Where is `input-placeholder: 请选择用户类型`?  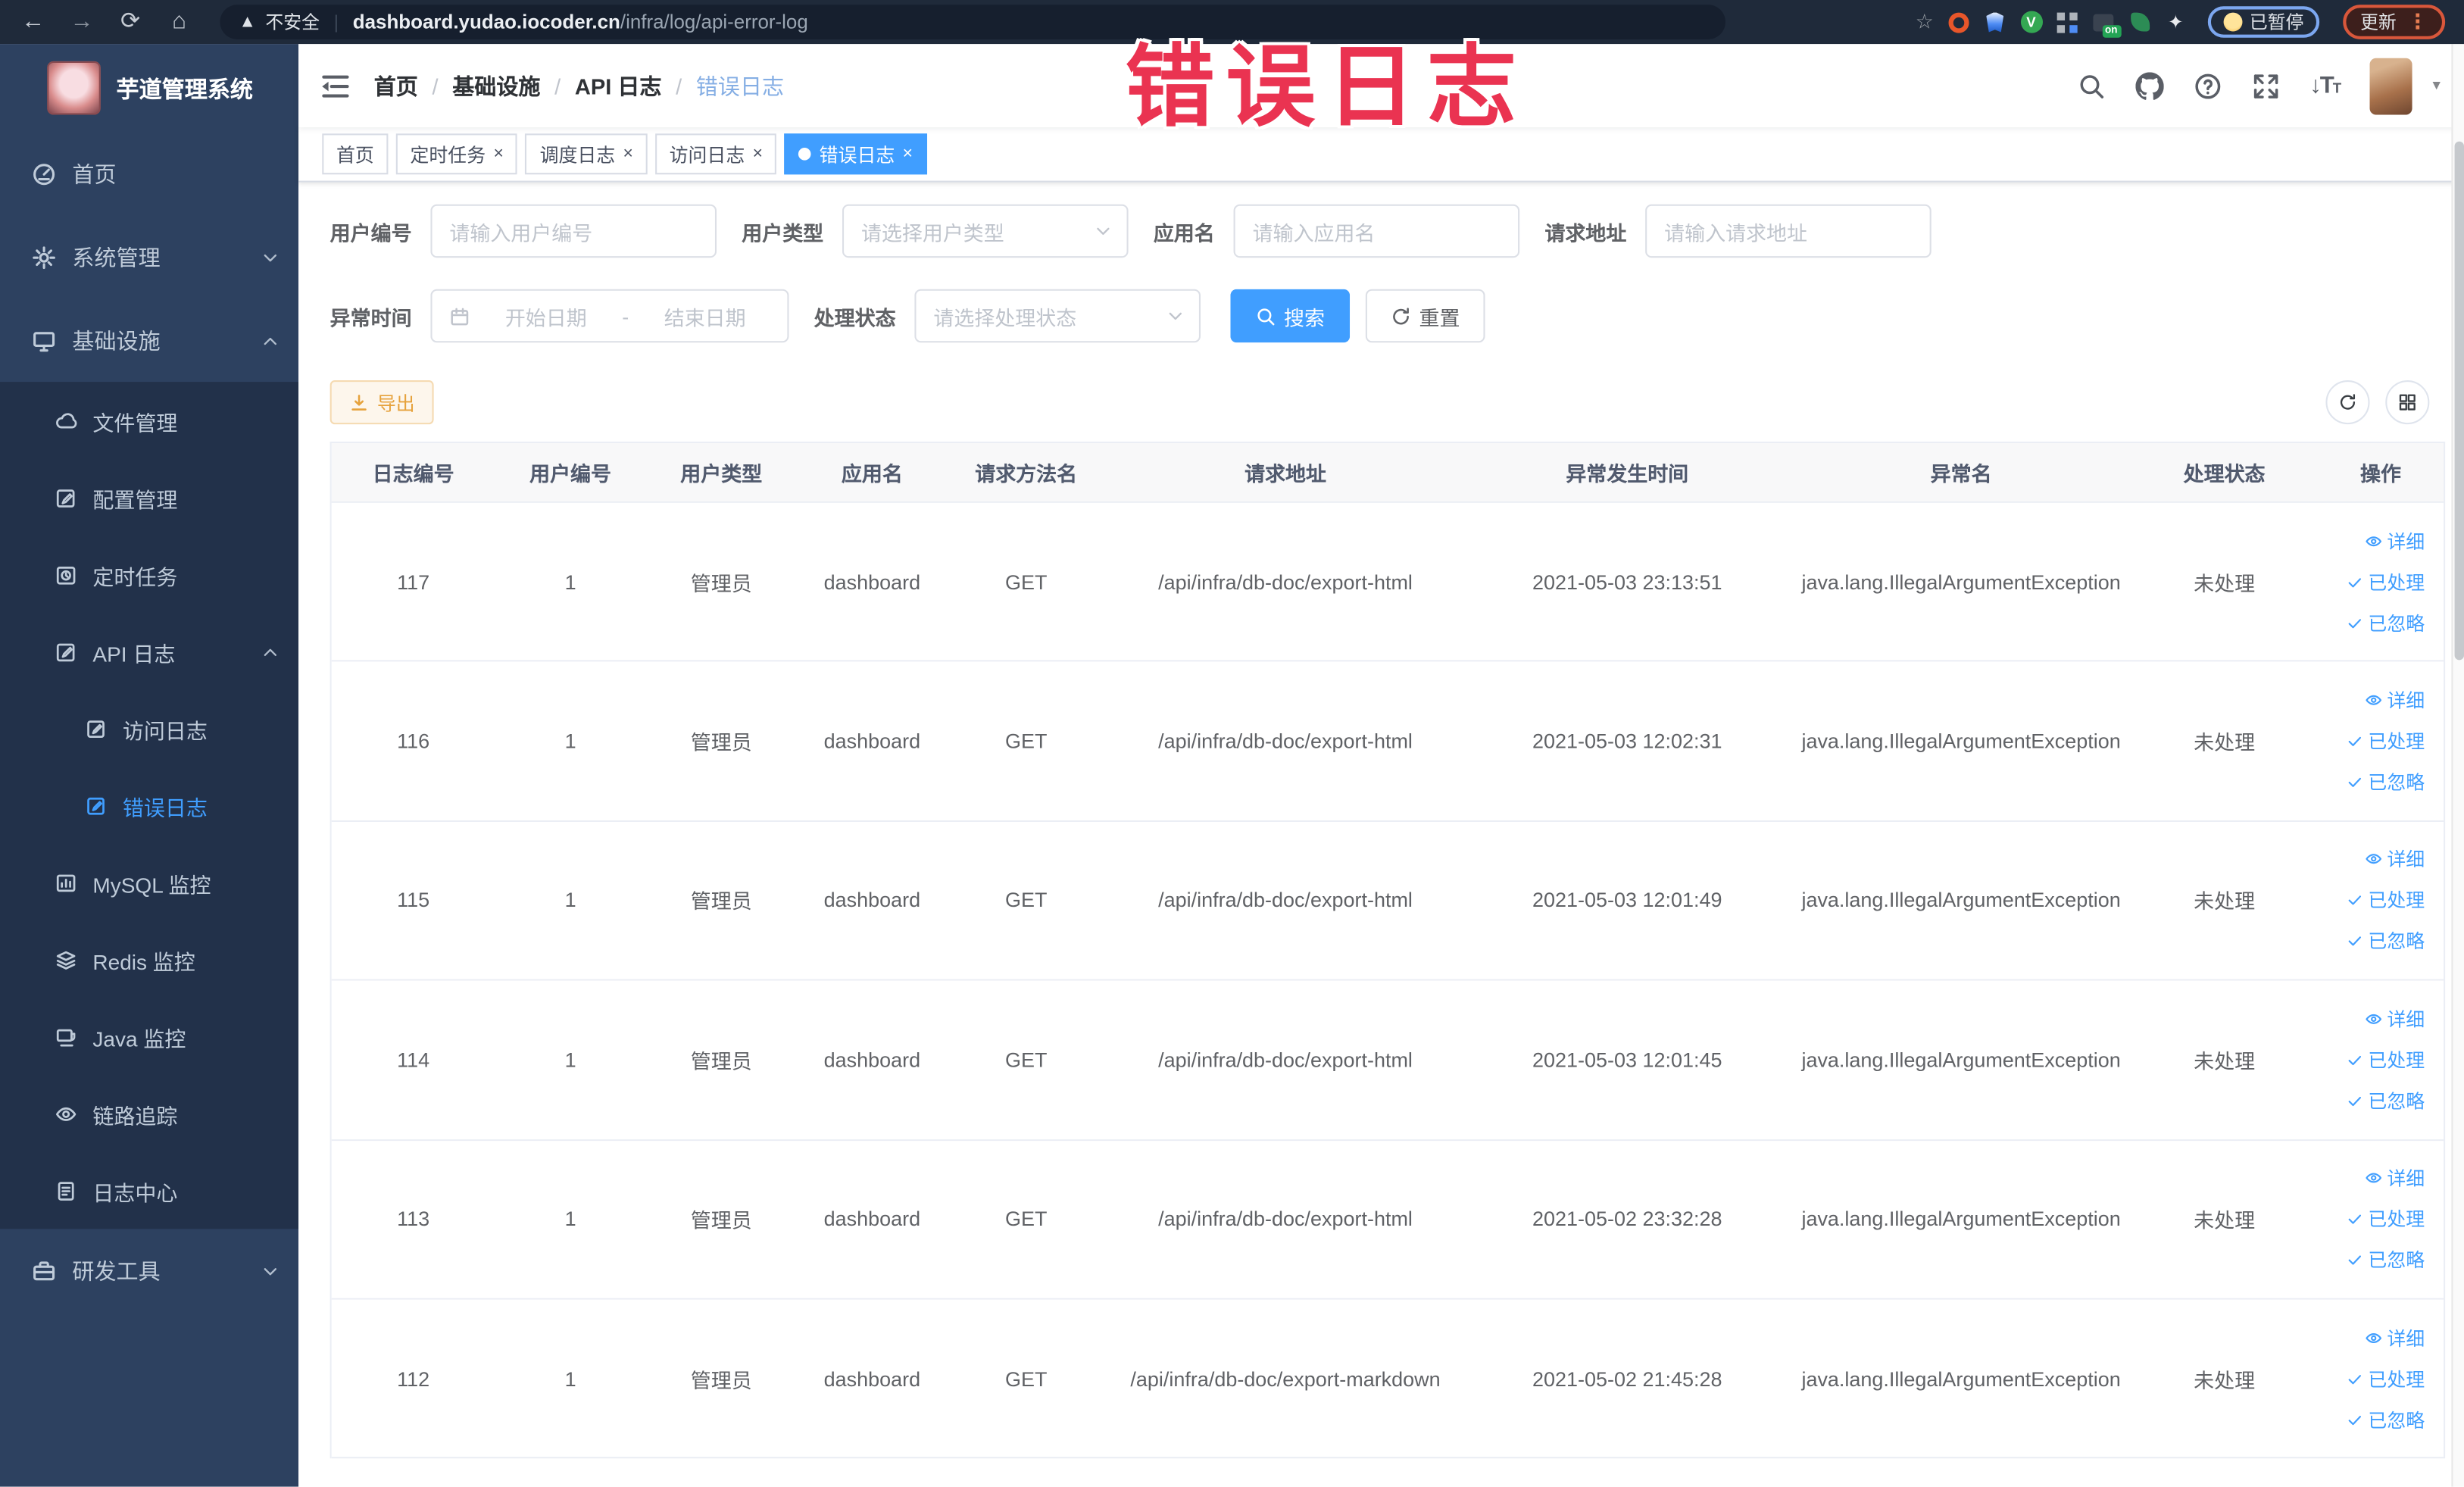 input-placeholder: 请选择用户类型 is located at coordinates (932, 232).